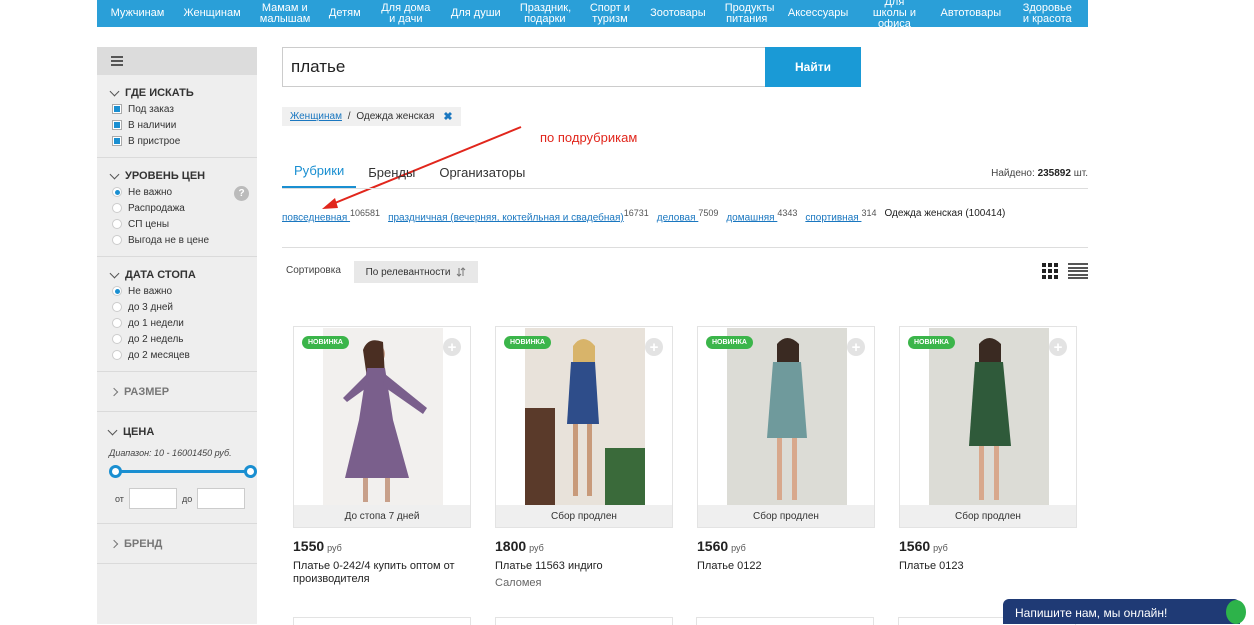 This screenshot has width=1254, height=625. What do you see at coordinates (476, 13) in the screenshot?
I see `nav-item-soul: Для души` at bounding box center [476, 13].